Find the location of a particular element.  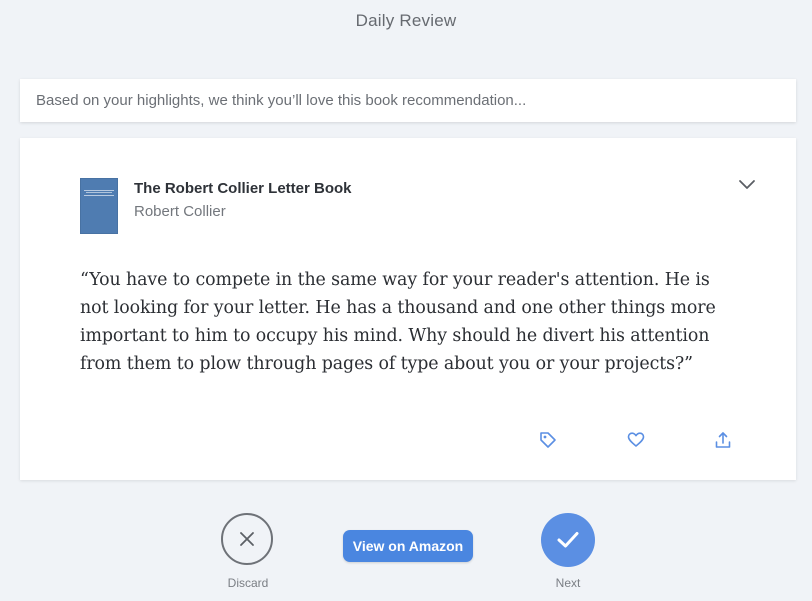

book-author: Robert Collier is located at coordinates (180, 211).